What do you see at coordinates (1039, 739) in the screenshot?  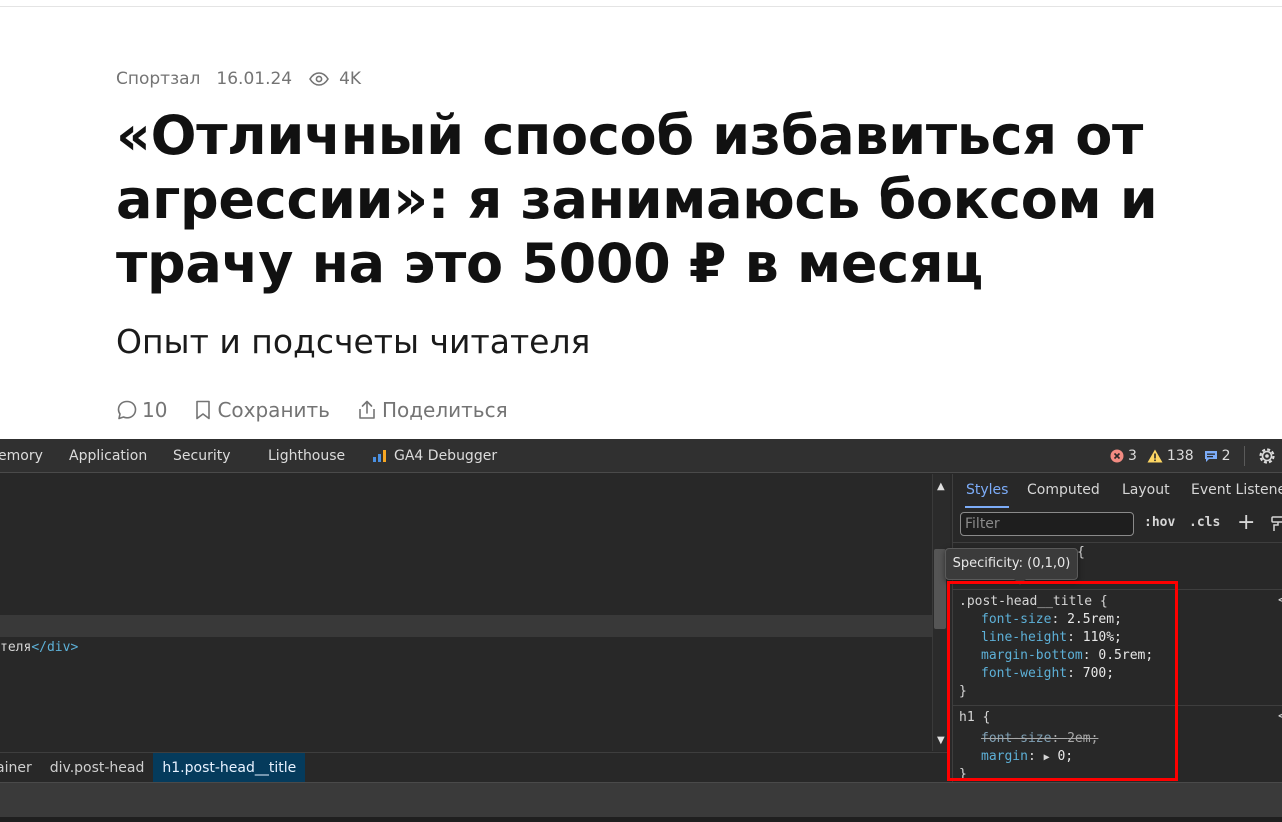 I see `css-declaration-overridden: font-size: 2em;` at bounding box center [1039, 739].